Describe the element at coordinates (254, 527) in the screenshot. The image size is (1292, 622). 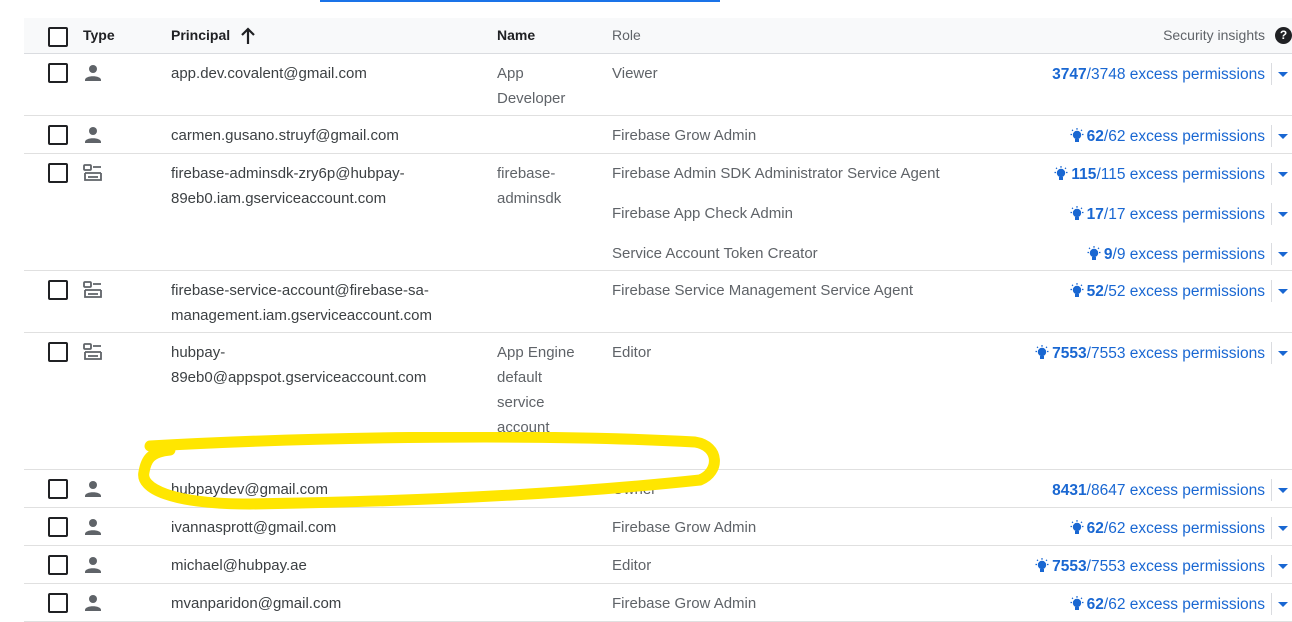
I see `principal-email: ivannasprott@gmail.com` at that location.